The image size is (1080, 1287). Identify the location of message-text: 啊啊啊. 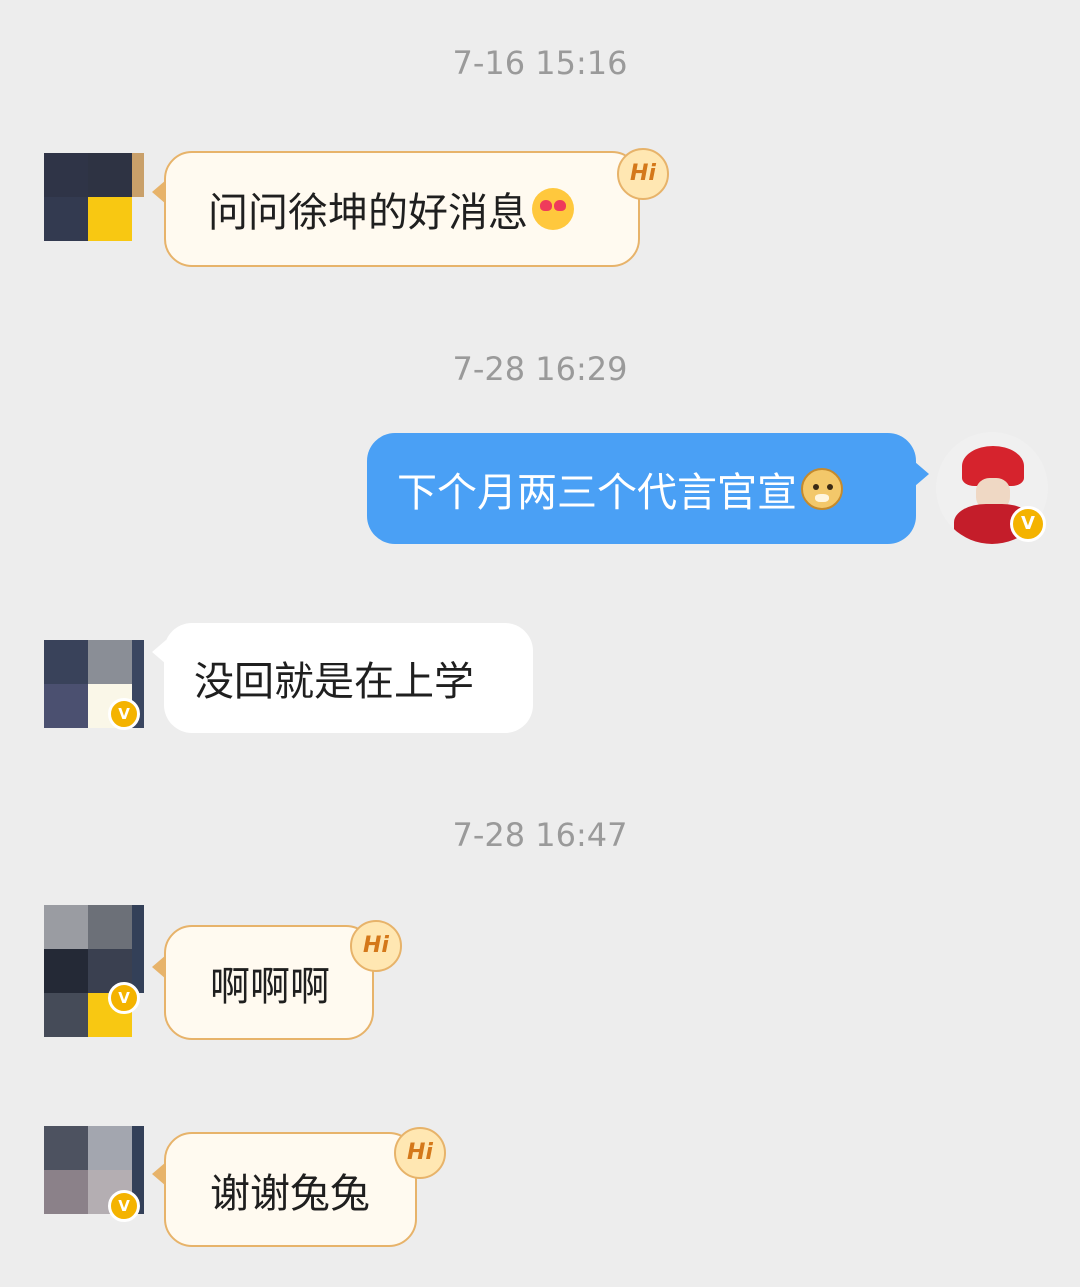
(270, 986).